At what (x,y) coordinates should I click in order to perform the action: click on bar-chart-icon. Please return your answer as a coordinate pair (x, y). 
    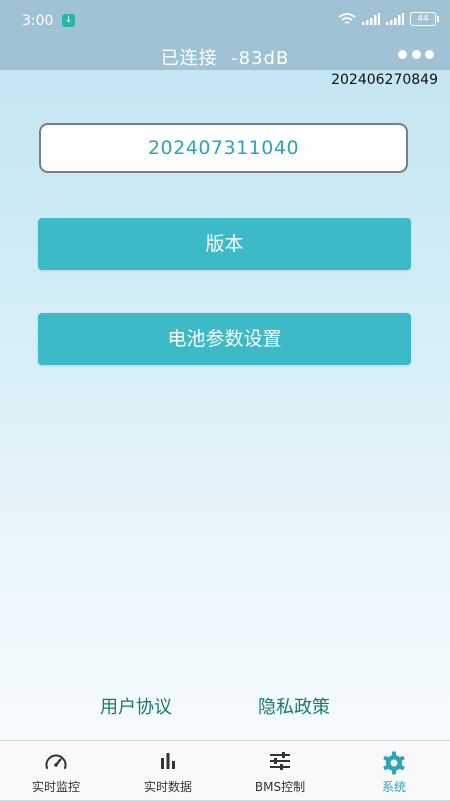
    Looking at the image, I should click on (168, 761).